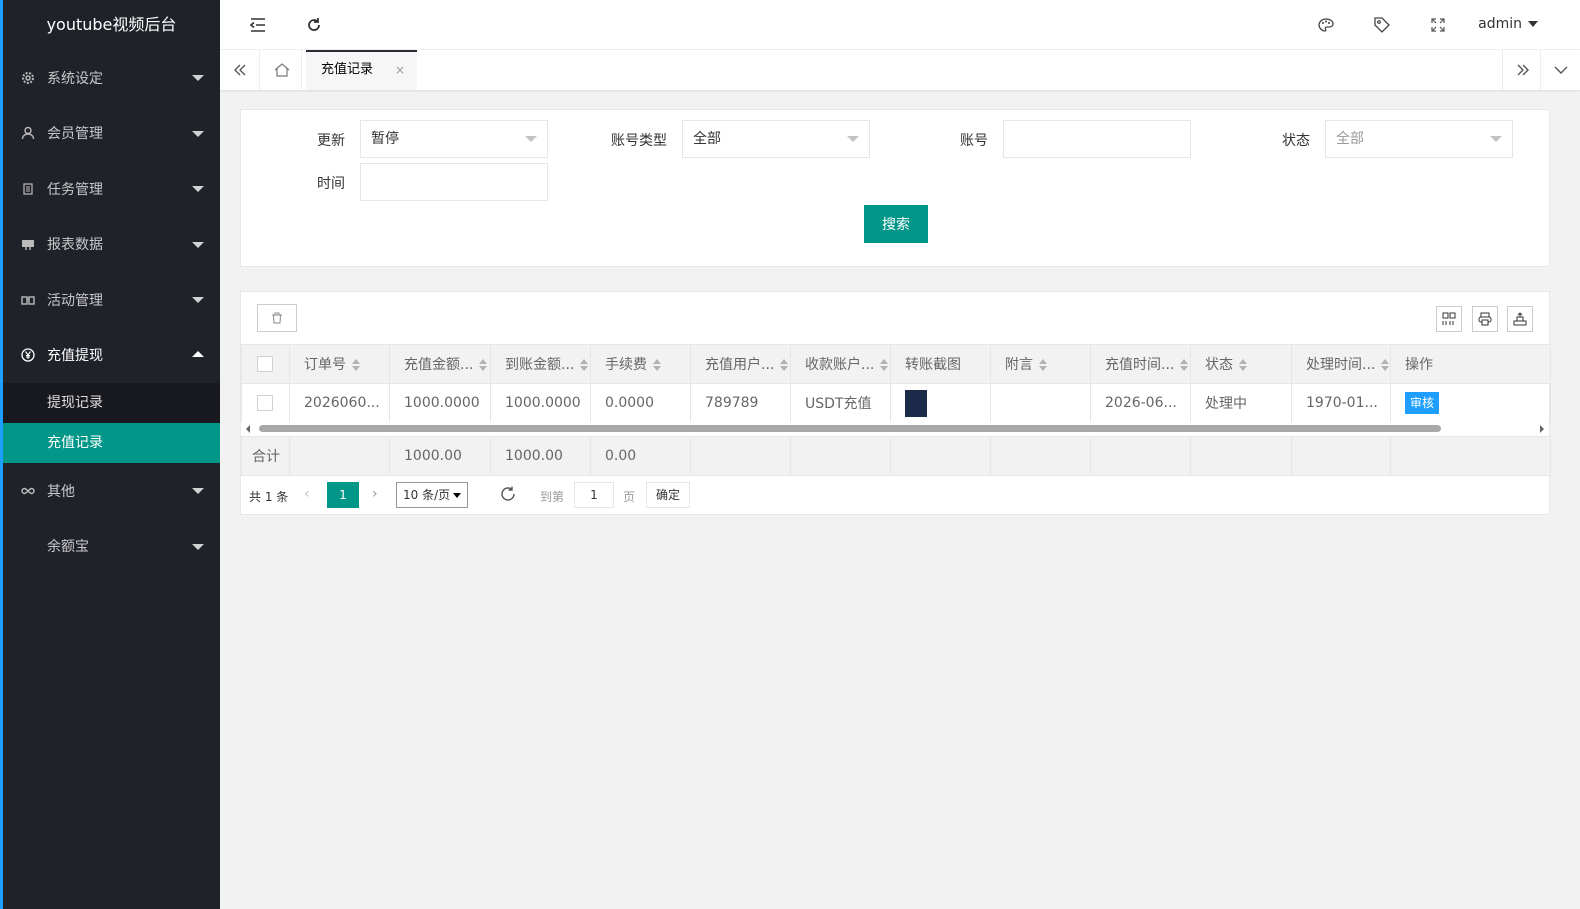  Describe the element at coordinates (111, 491) in the screenshot. I see `sidebar-item-other: 其他` at that location.